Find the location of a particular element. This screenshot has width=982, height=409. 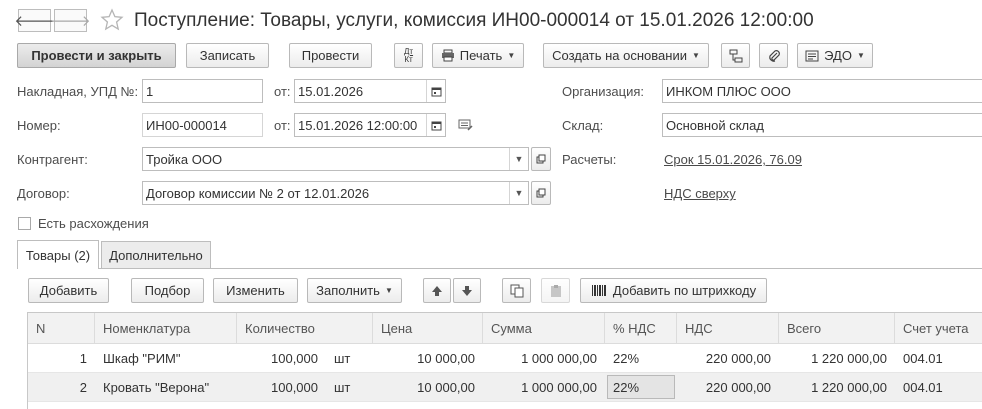

tab-additional: Дополнительно is located at coordinates (156, 254).